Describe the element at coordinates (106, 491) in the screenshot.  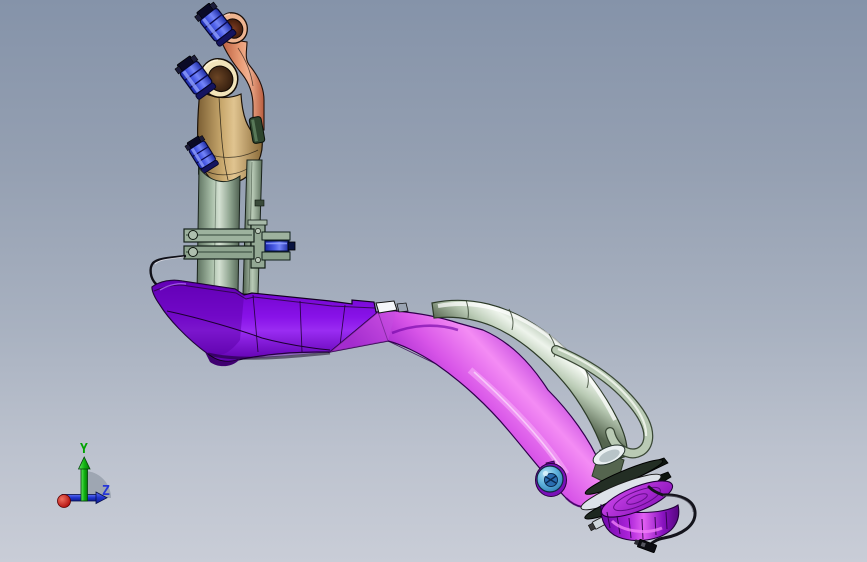
I see `z-axis-label: Z` at that location.